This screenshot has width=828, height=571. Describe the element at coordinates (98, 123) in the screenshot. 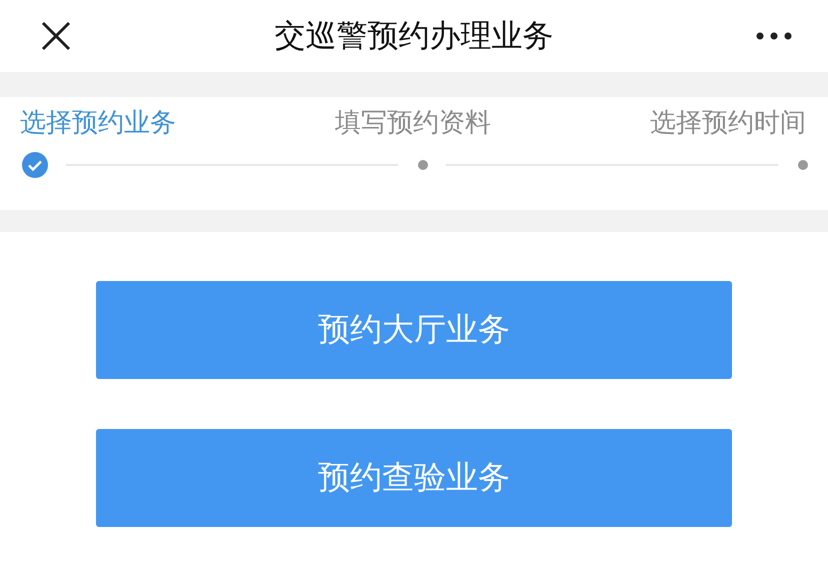

I see `step-label: 选择预约业务` at that location.